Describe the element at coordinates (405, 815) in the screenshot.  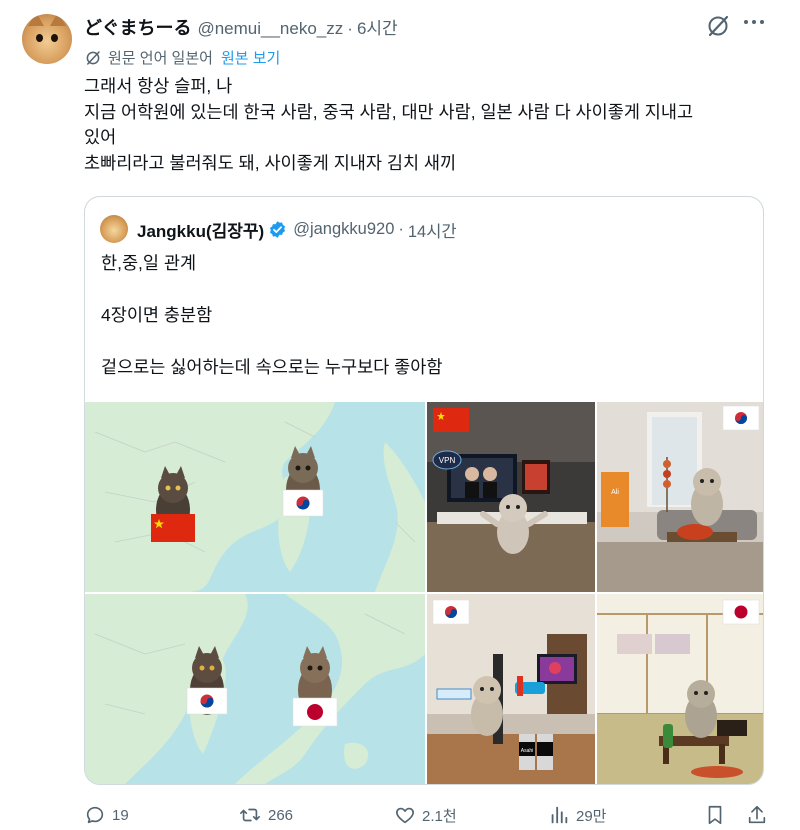
I see `like-icon` at that location.